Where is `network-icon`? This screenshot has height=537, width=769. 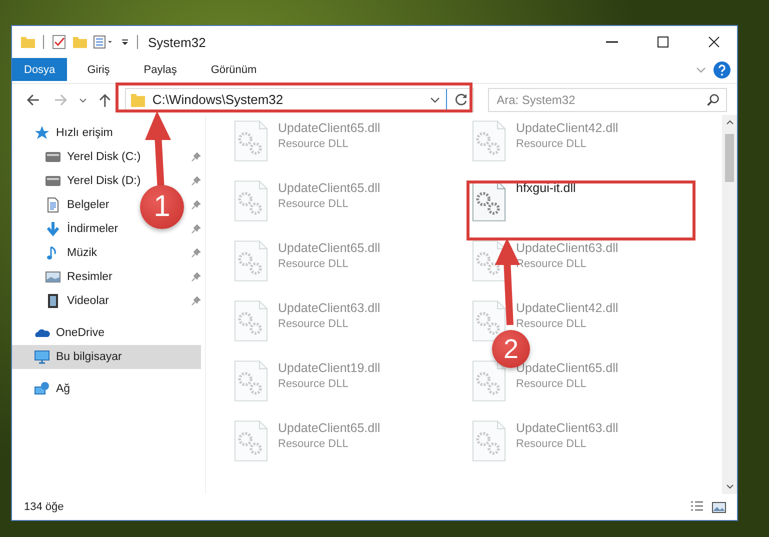 network-icon is located at coordinates (42, 389).